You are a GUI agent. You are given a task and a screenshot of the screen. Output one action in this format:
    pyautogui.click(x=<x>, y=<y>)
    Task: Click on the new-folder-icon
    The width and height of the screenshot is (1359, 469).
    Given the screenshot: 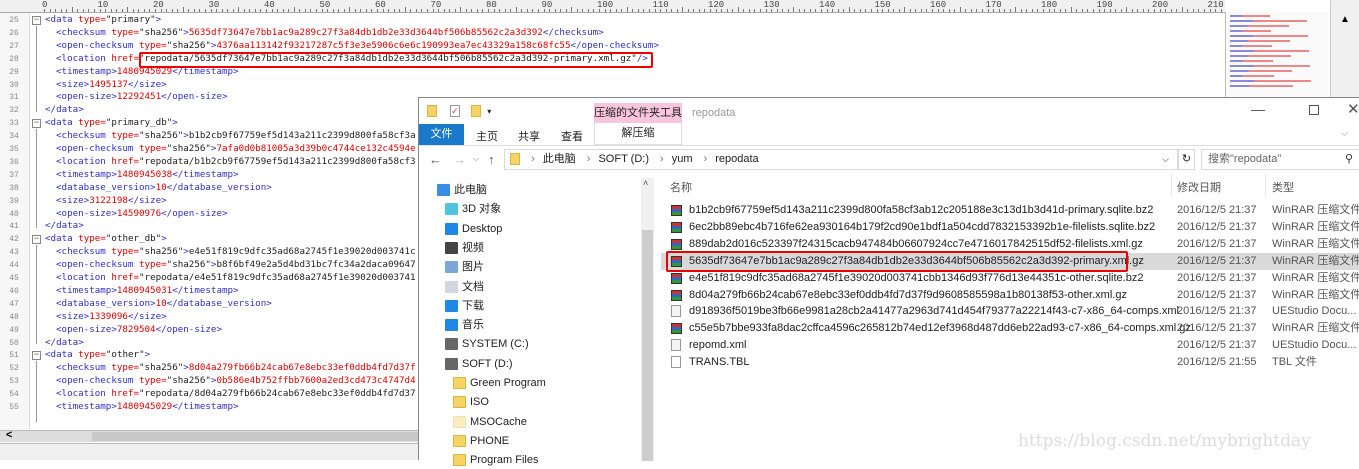 What is the action you would take?
    pyautogui.click(x=476, y=111)
    